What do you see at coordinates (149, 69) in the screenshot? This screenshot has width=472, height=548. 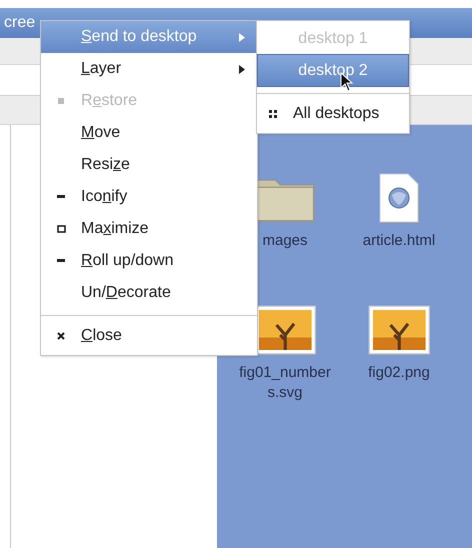 I see `menu-item: Layer` at bounding box center [149, 69].